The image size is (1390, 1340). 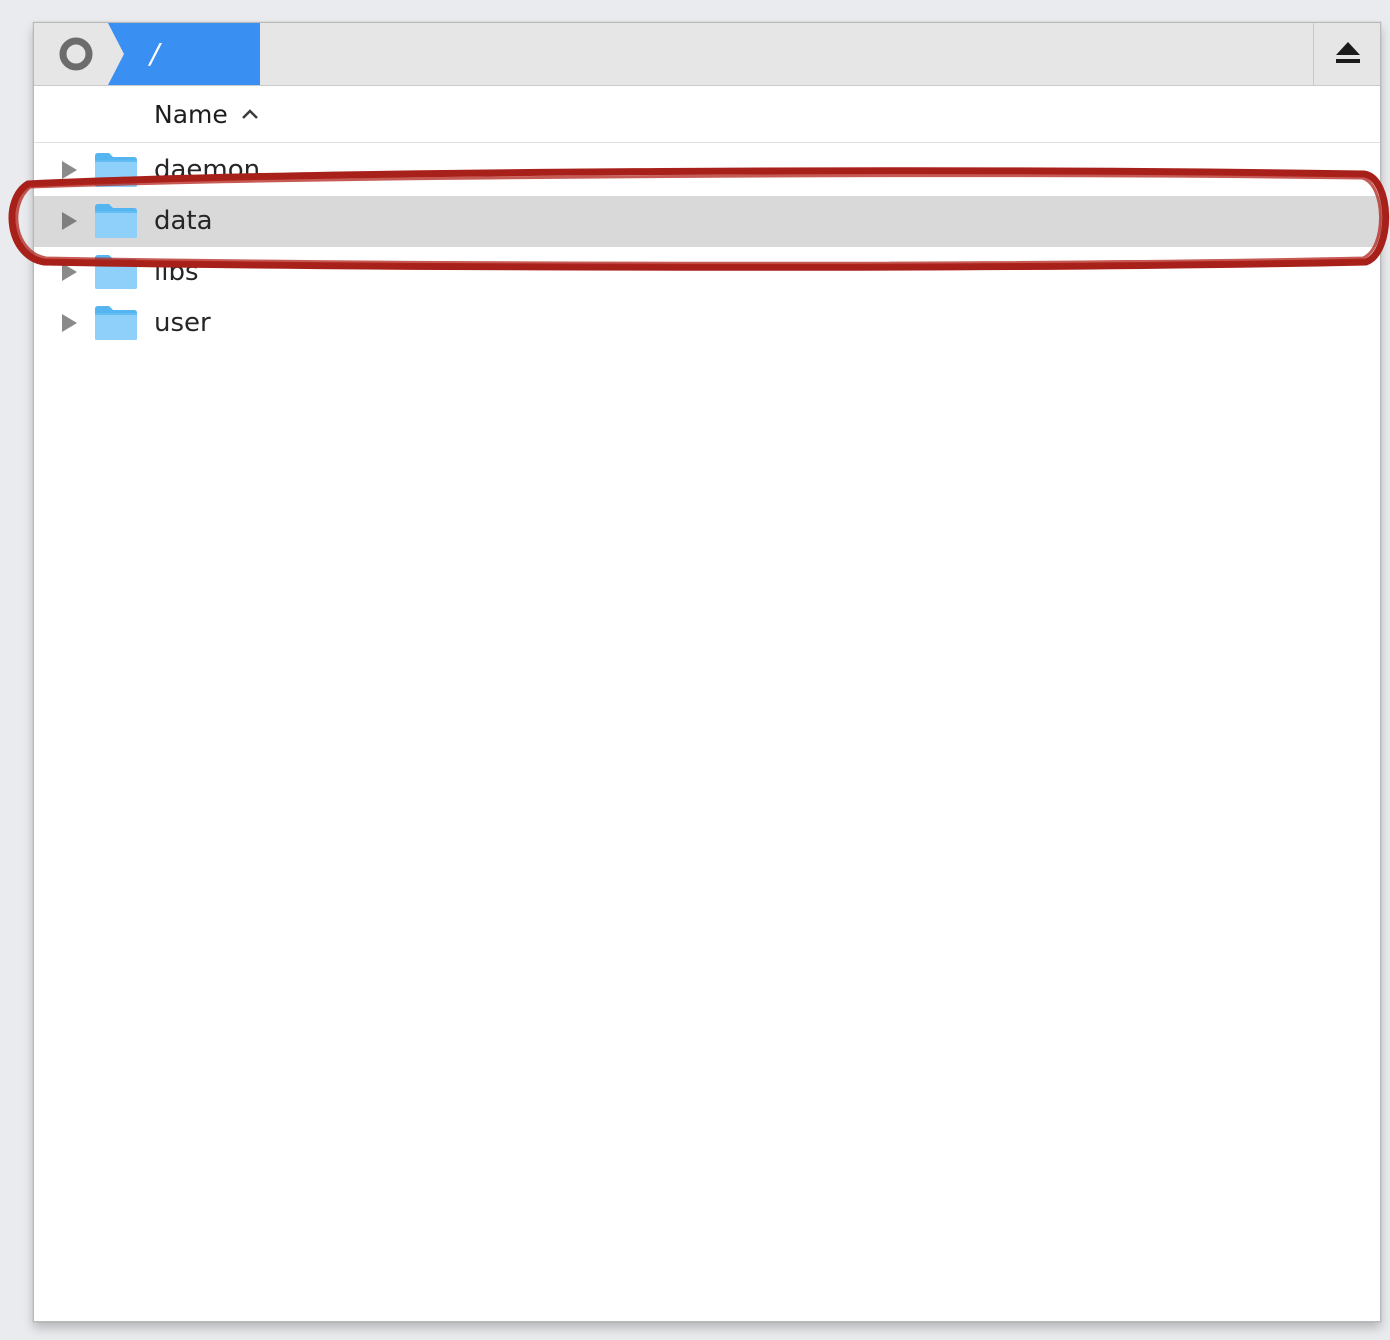 I want to click on list-item-data: data, so click(x=707, y=221).